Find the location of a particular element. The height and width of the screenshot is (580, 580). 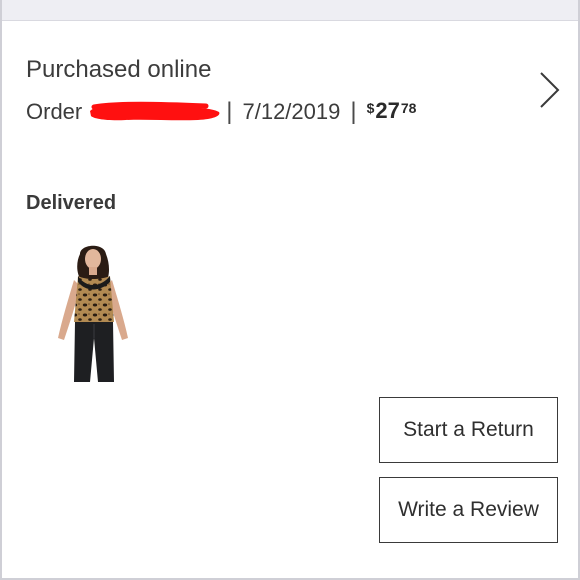

write-review-button: Write a Review is located at coordinates (468, 510).